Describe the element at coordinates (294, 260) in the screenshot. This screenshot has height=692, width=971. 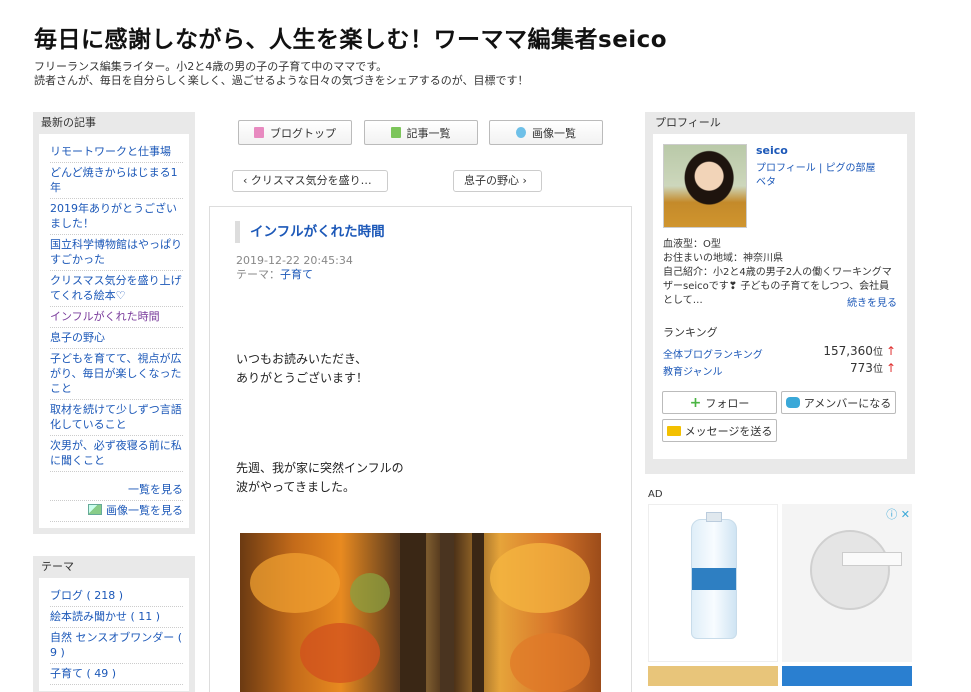
I see `article-date: 2019-12-22 20:45:34` at that location.